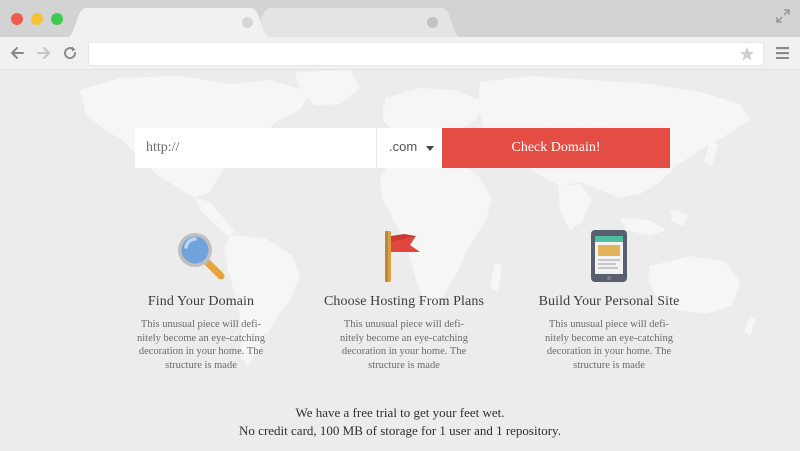 This screenshot has height=451, width=800. What do you see at coordinates (17, 19) in the screenshot?
I see `close-window-button` at bounding box center [17, 19].